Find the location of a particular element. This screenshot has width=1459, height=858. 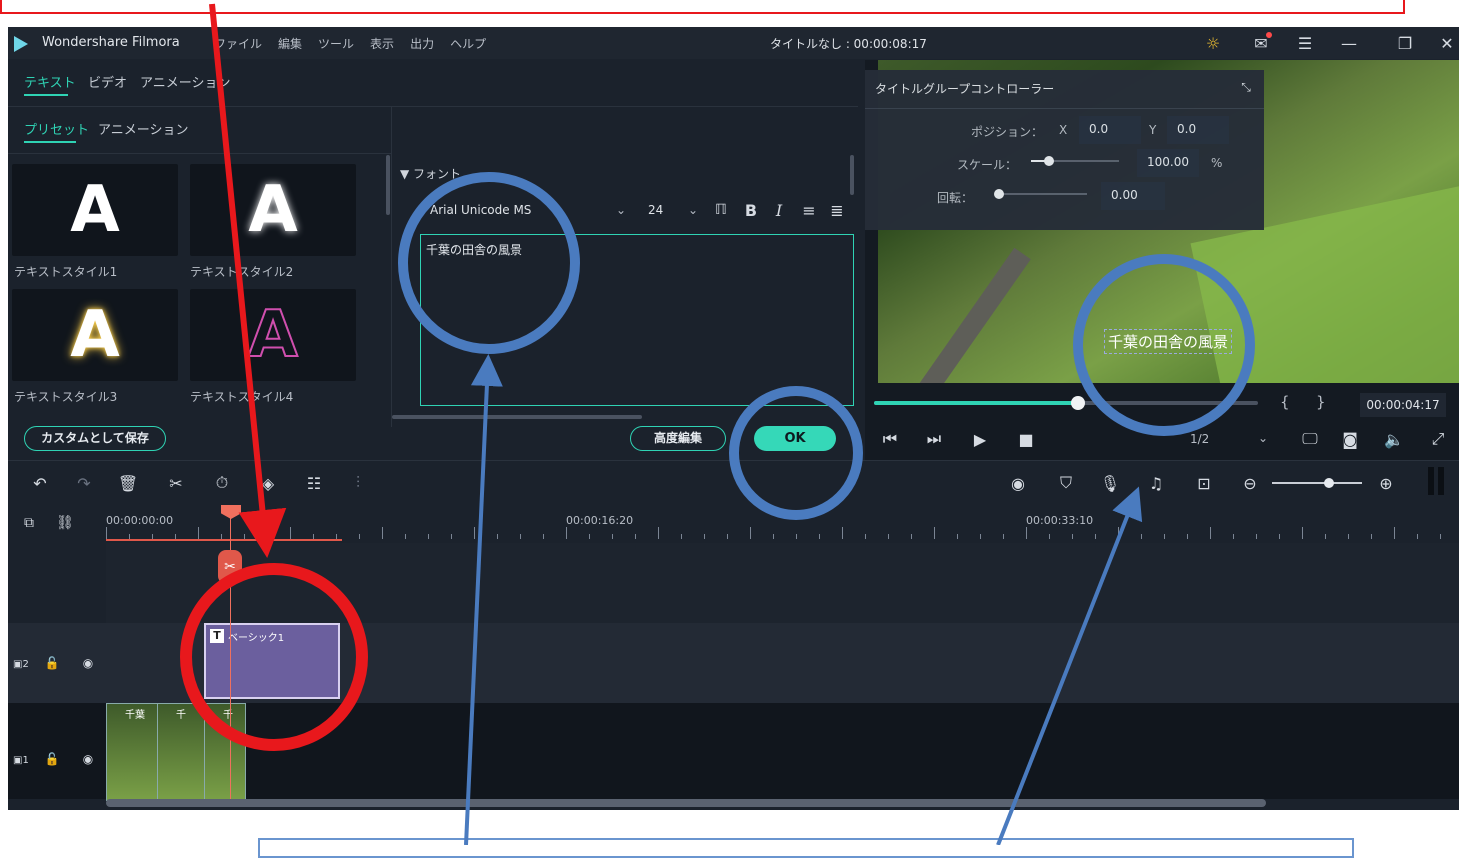

annotation-red-circle is located at coordinates (274, 657).